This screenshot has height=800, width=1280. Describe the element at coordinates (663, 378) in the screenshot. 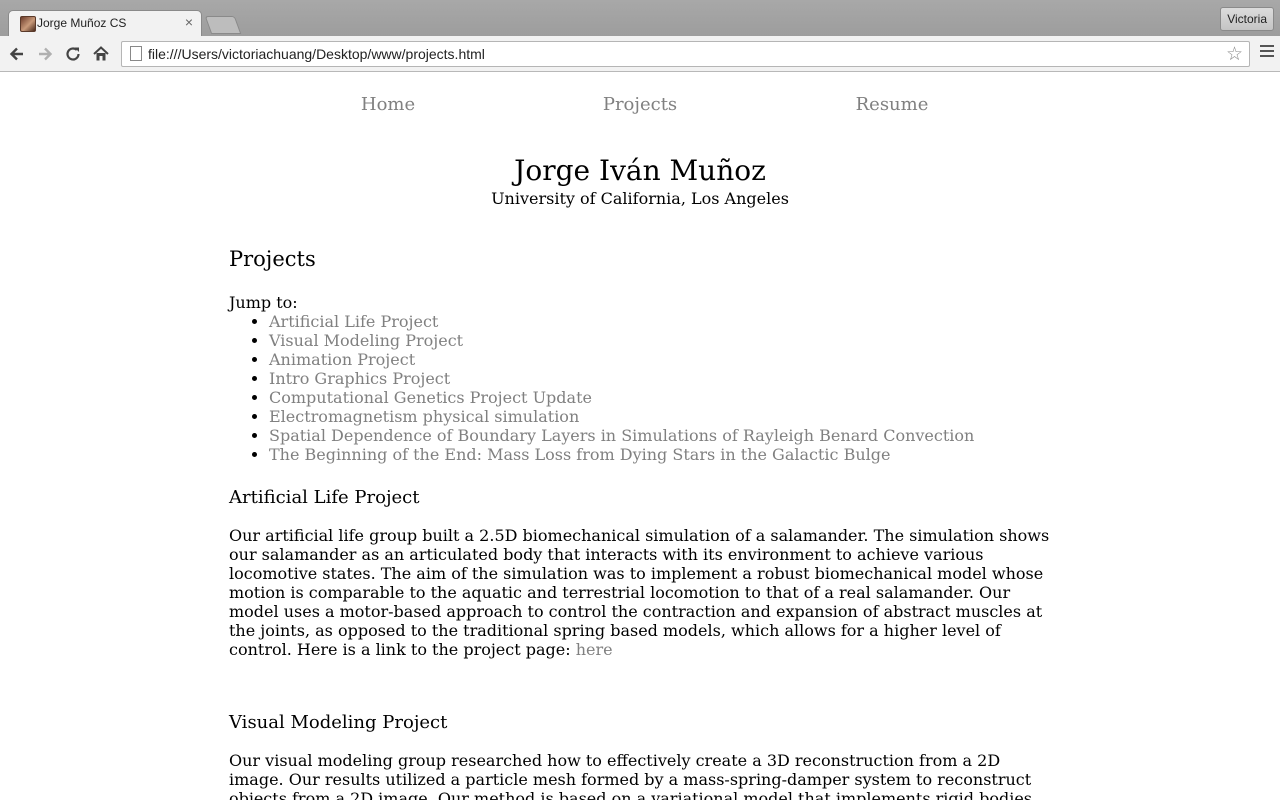

I see `toc-item: Intro Graphics Project` at that location.